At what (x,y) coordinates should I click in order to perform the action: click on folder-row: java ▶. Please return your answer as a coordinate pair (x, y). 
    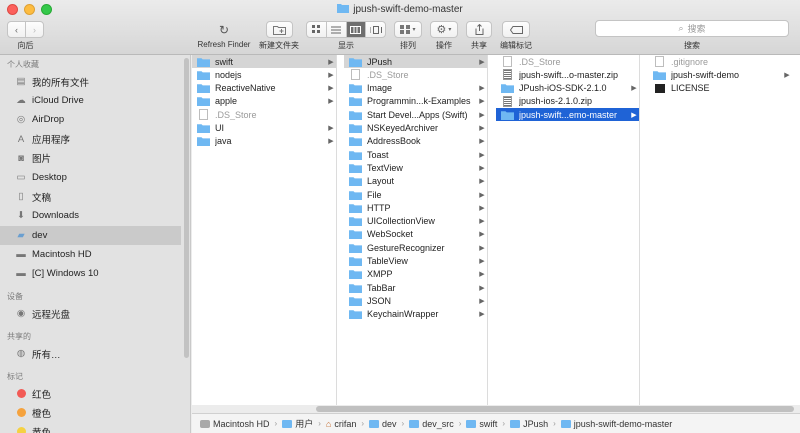
    Looking at the image, I should click on (264, 141).